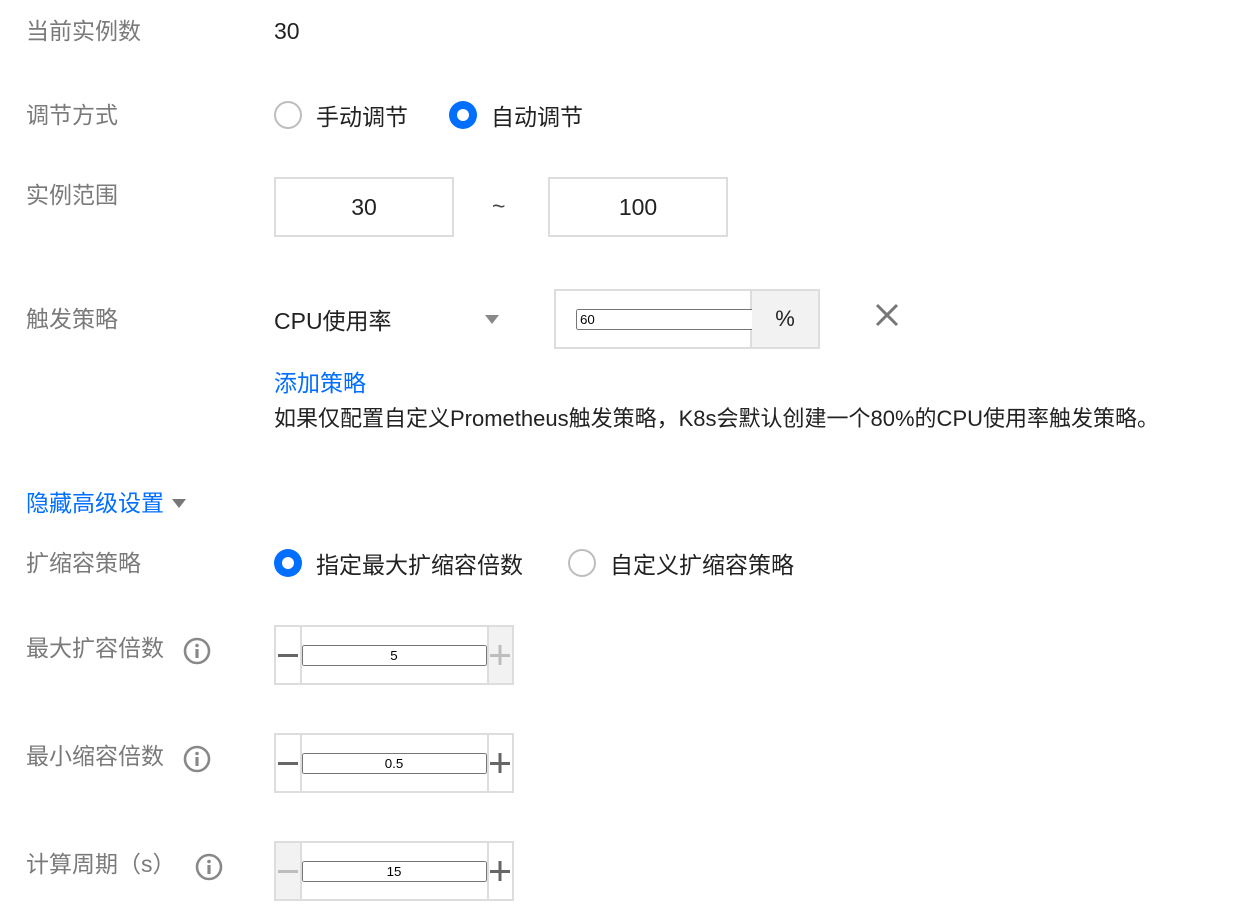 The height and width of the screenshot is (914, 1256). I want to click on chevron-down-icon, so click(492, 319).